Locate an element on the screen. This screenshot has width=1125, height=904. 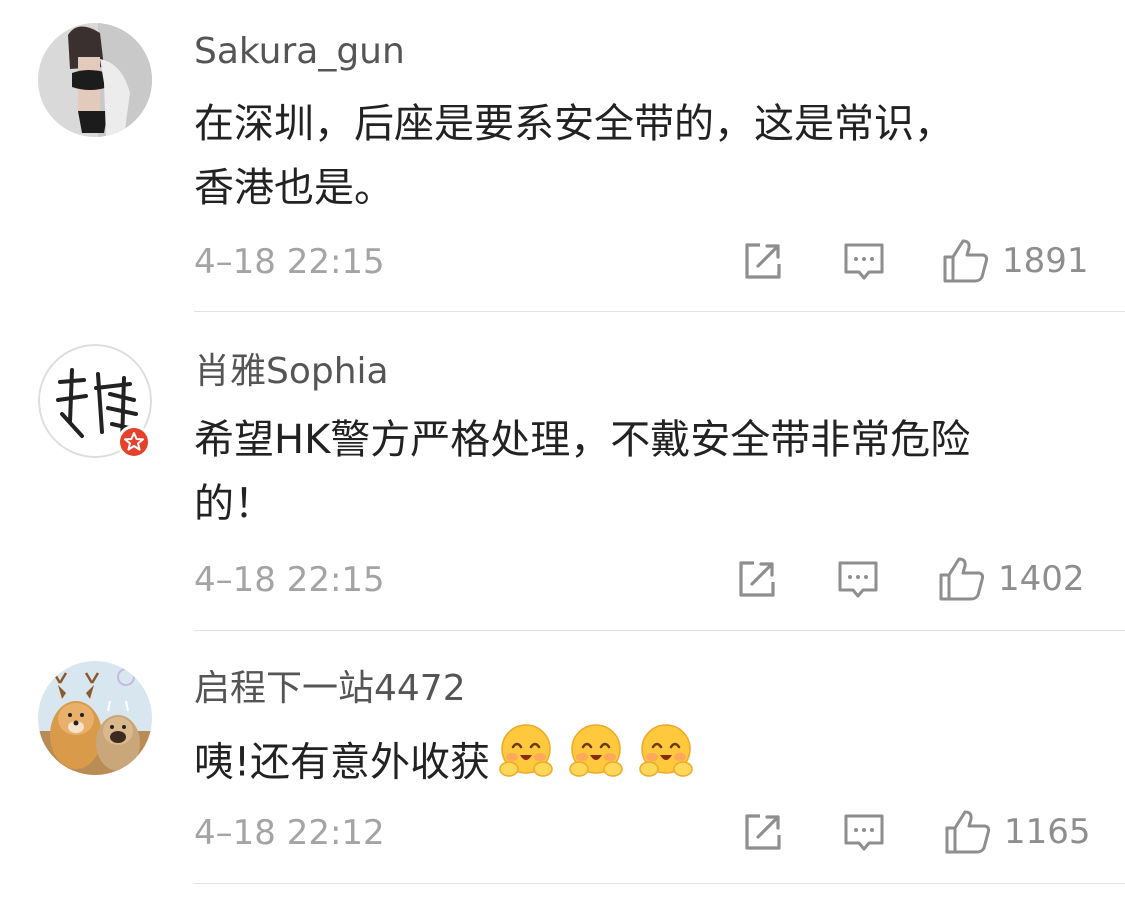
timestamp: 4–18 22:12 is located at coordinates (289, 833).